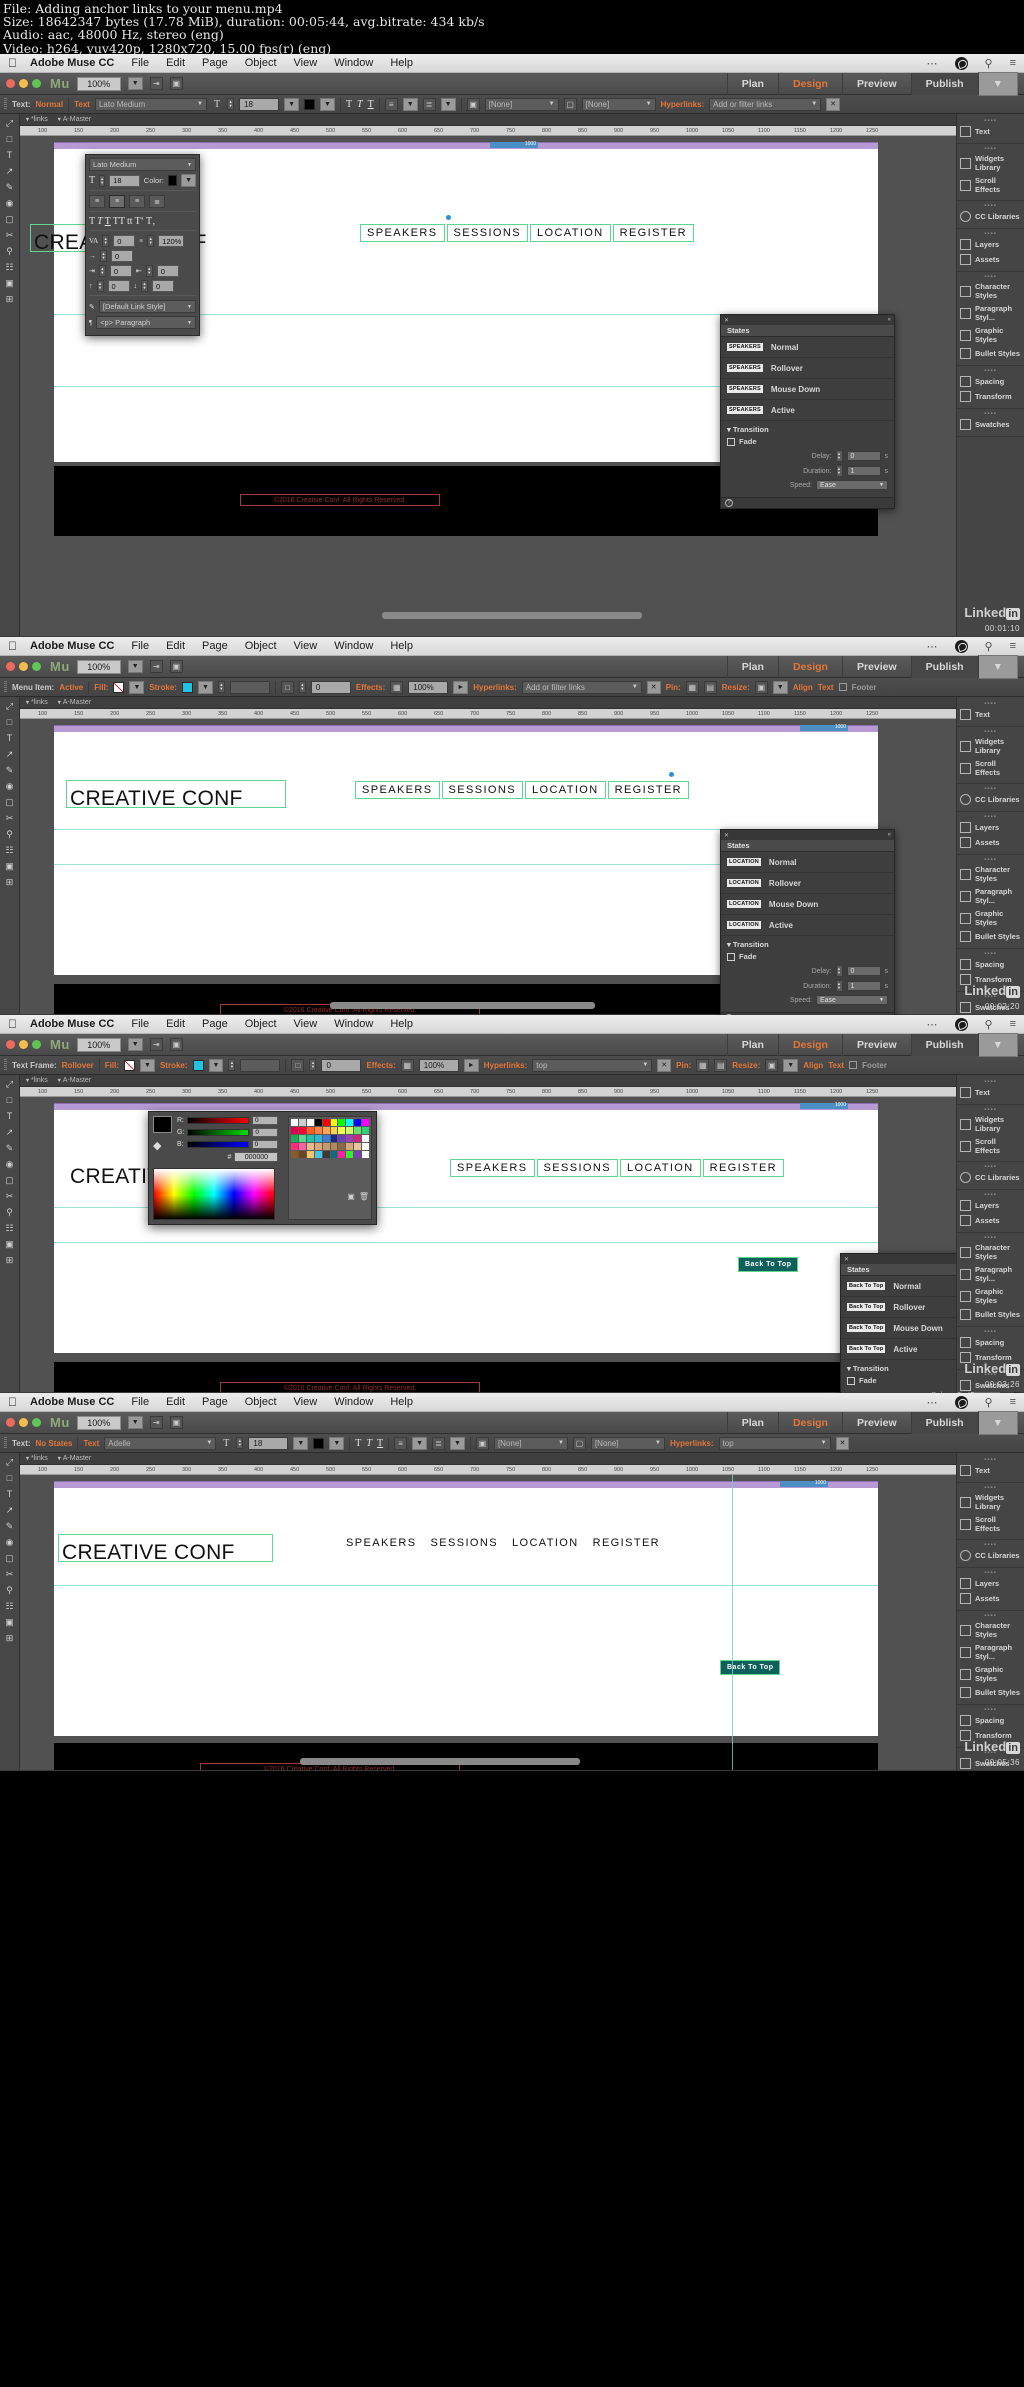 This screenshot has width=1024, height=2387. I want to click on ellipse-tool: ◉, so click(9, 1164).